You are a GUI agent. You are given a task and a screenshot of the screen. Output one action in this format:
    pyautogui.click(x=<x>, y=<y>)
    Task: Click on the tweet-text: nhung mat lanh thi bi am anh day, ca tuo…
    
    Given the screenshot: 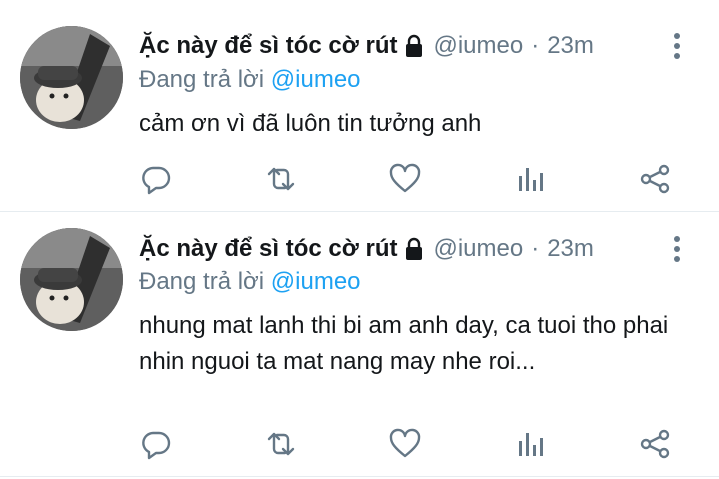 What is the action you would take?
    pyautogui.click(x=404, y=343)
    